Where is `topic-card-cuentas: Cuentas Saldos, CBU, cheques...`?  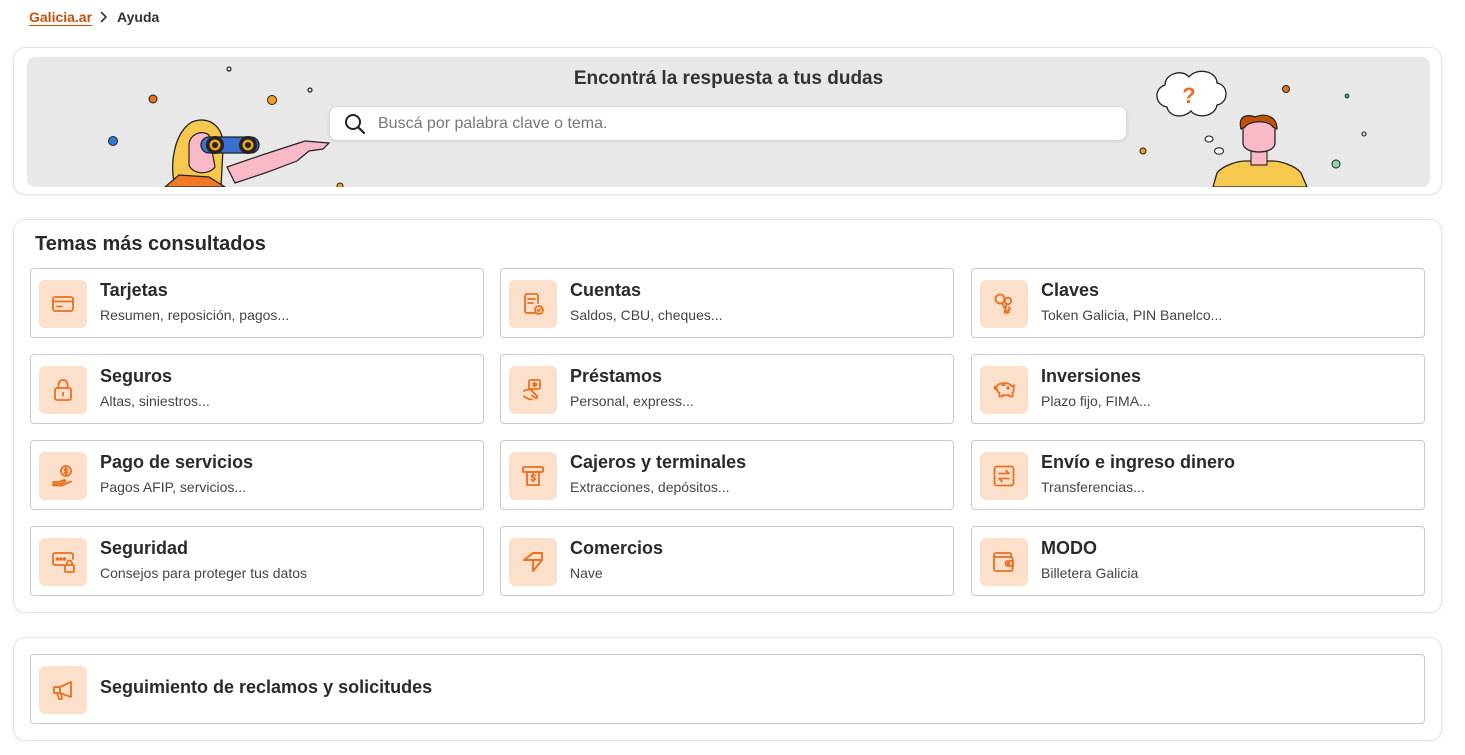
topic-card-cuentas: Cuentas Saldos, CBU, cheques... is located at coordinates (727, 303).